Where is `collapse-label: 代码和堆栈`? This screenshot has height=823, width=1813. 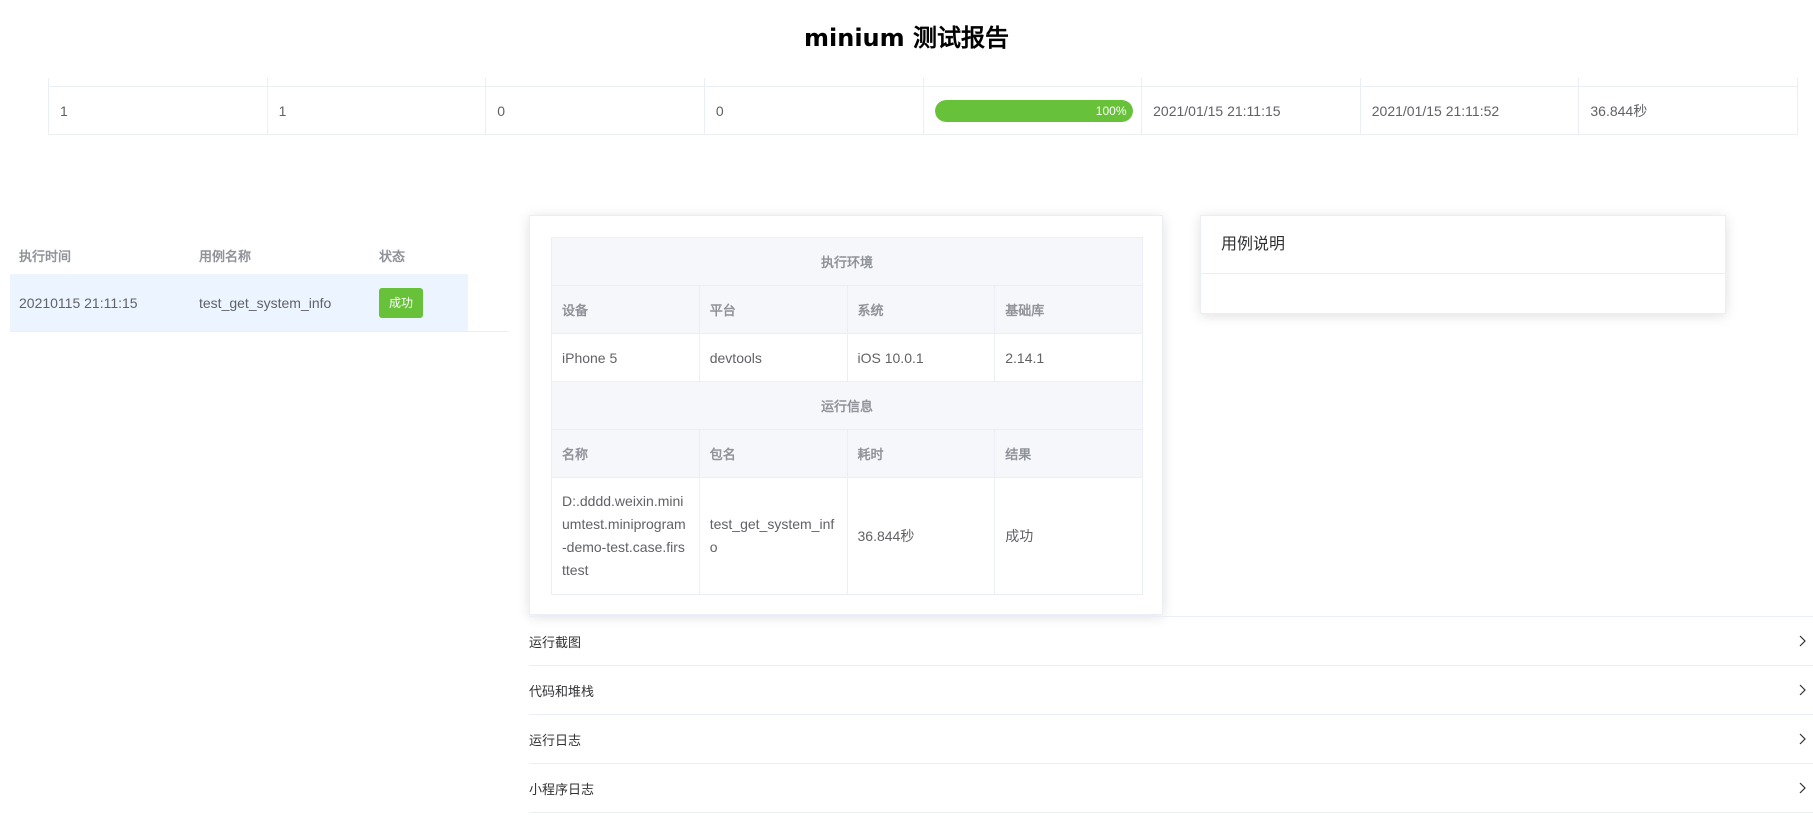
collapse-label: 代码和堆栈 is located at coordinates (562, 691).